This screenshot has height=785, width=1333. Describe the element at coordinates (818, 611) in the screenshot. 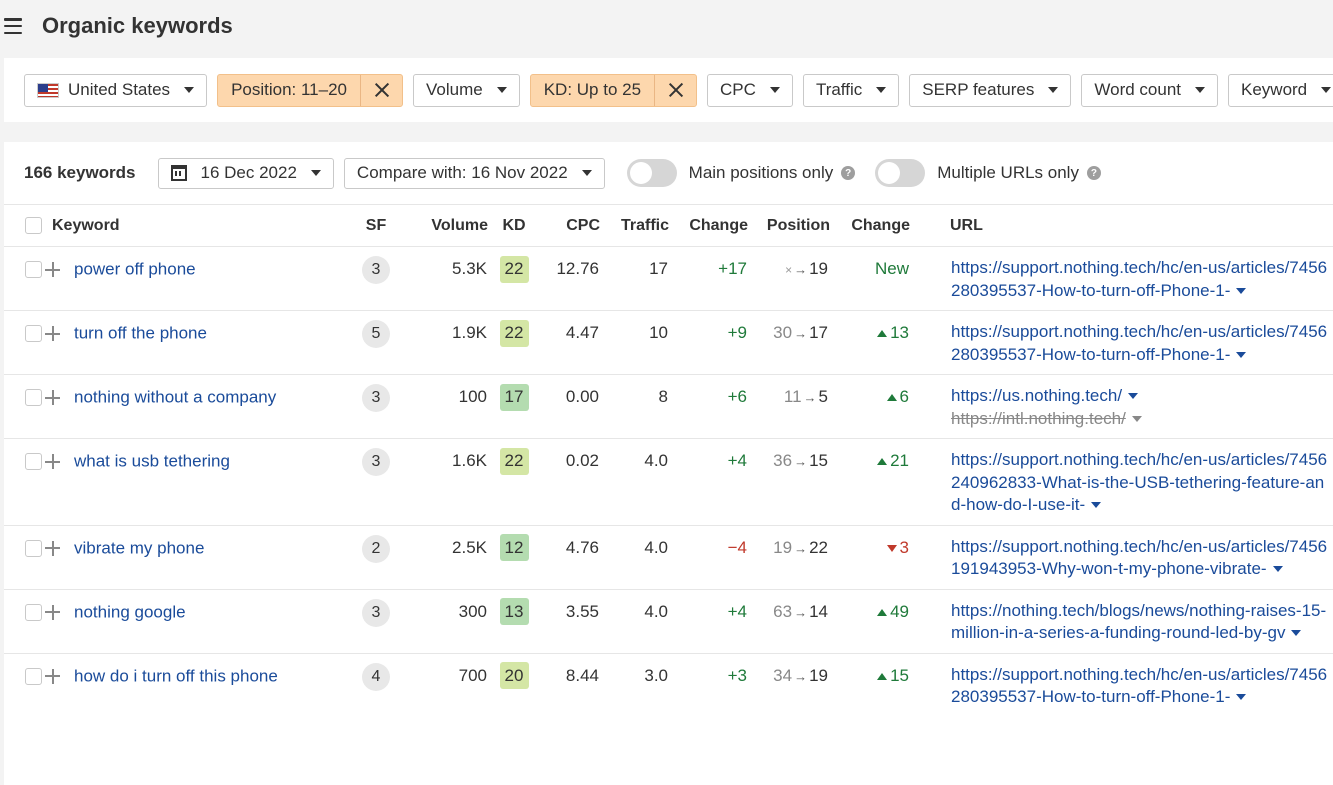

I see `position-to: 14` at that location.